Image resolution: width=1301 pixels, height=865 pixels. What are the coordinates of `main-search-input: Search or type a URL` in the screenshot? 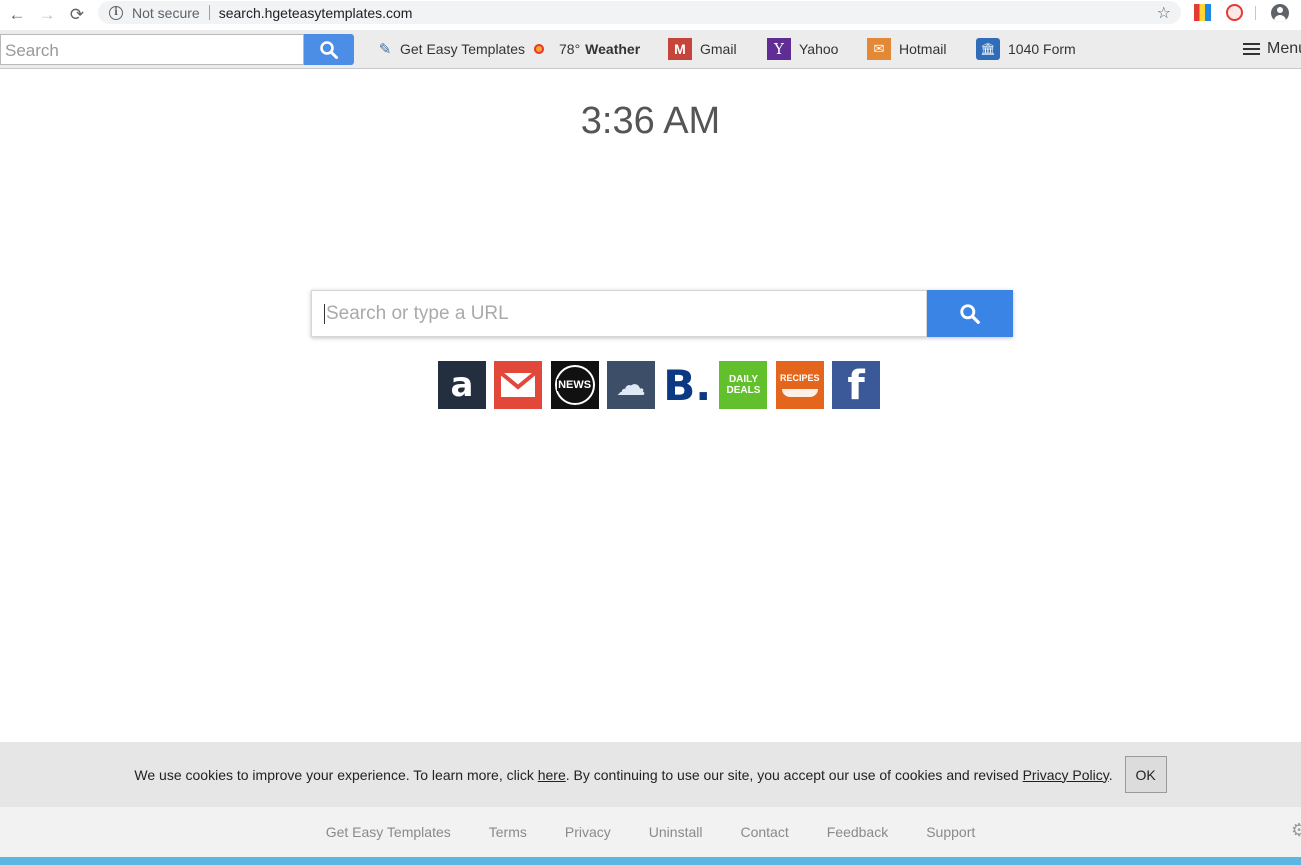 It's located at (619, 313).